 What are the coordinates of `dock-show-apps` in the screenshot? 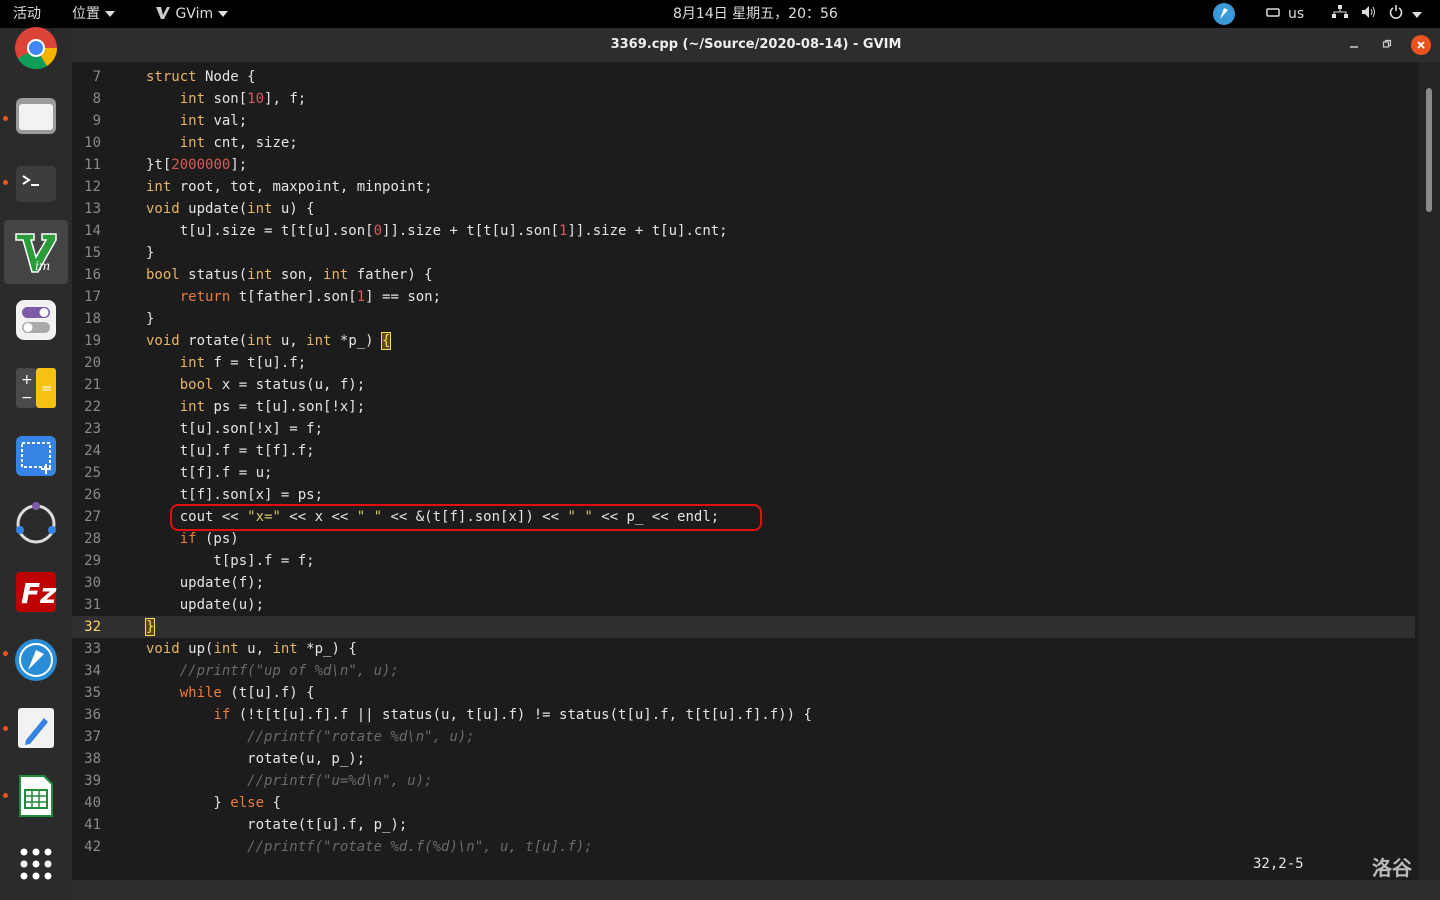 It's located at (36, 864).